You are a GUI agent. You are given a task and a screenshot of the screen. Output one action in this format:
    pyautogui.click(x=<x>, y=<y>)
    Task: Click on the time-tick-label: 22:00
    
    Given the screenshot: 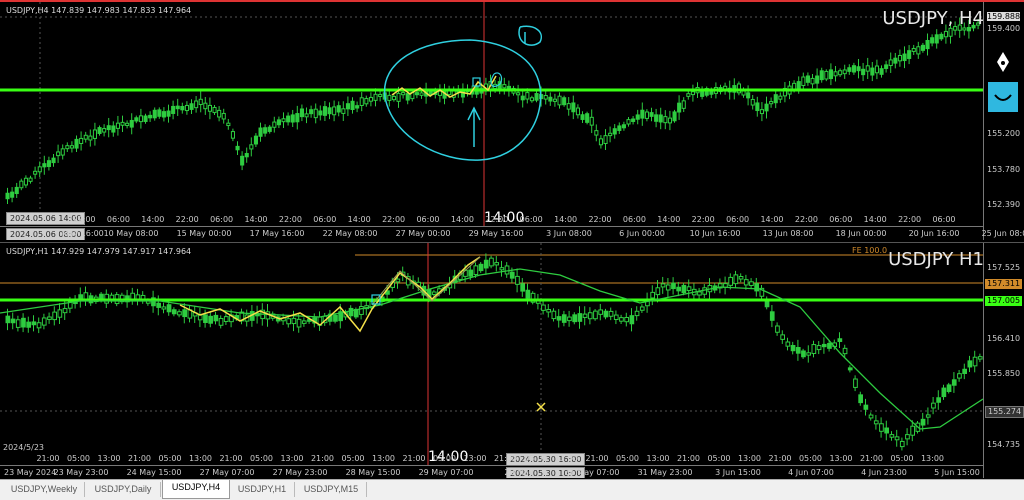 What is the action you would take?
    pyautogui.click(x=497, y=219)
    